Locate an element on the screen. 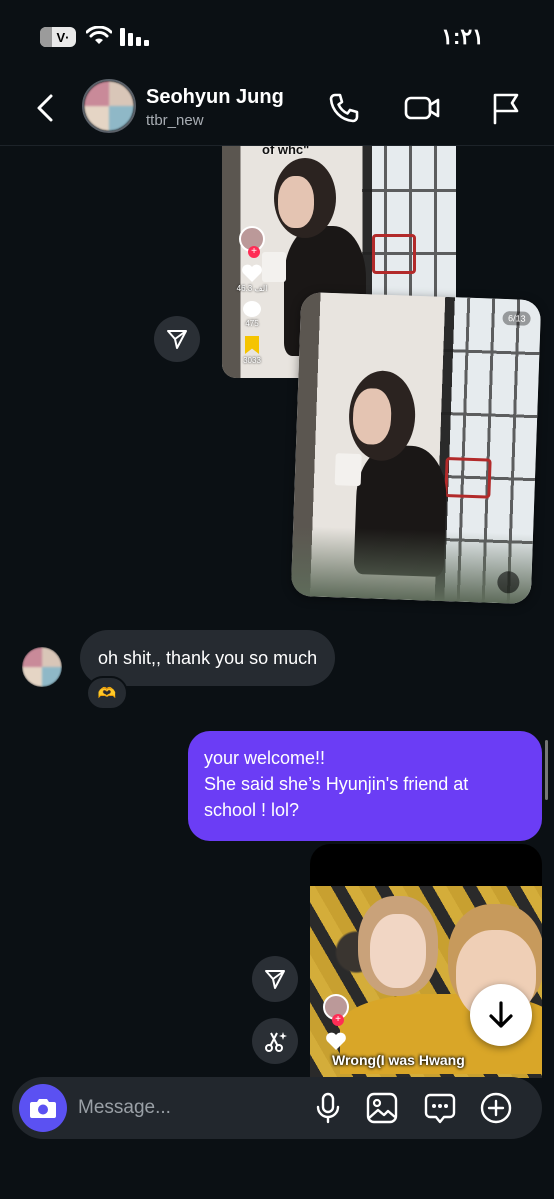  sender-avatar is located at coordinates (42, 667).